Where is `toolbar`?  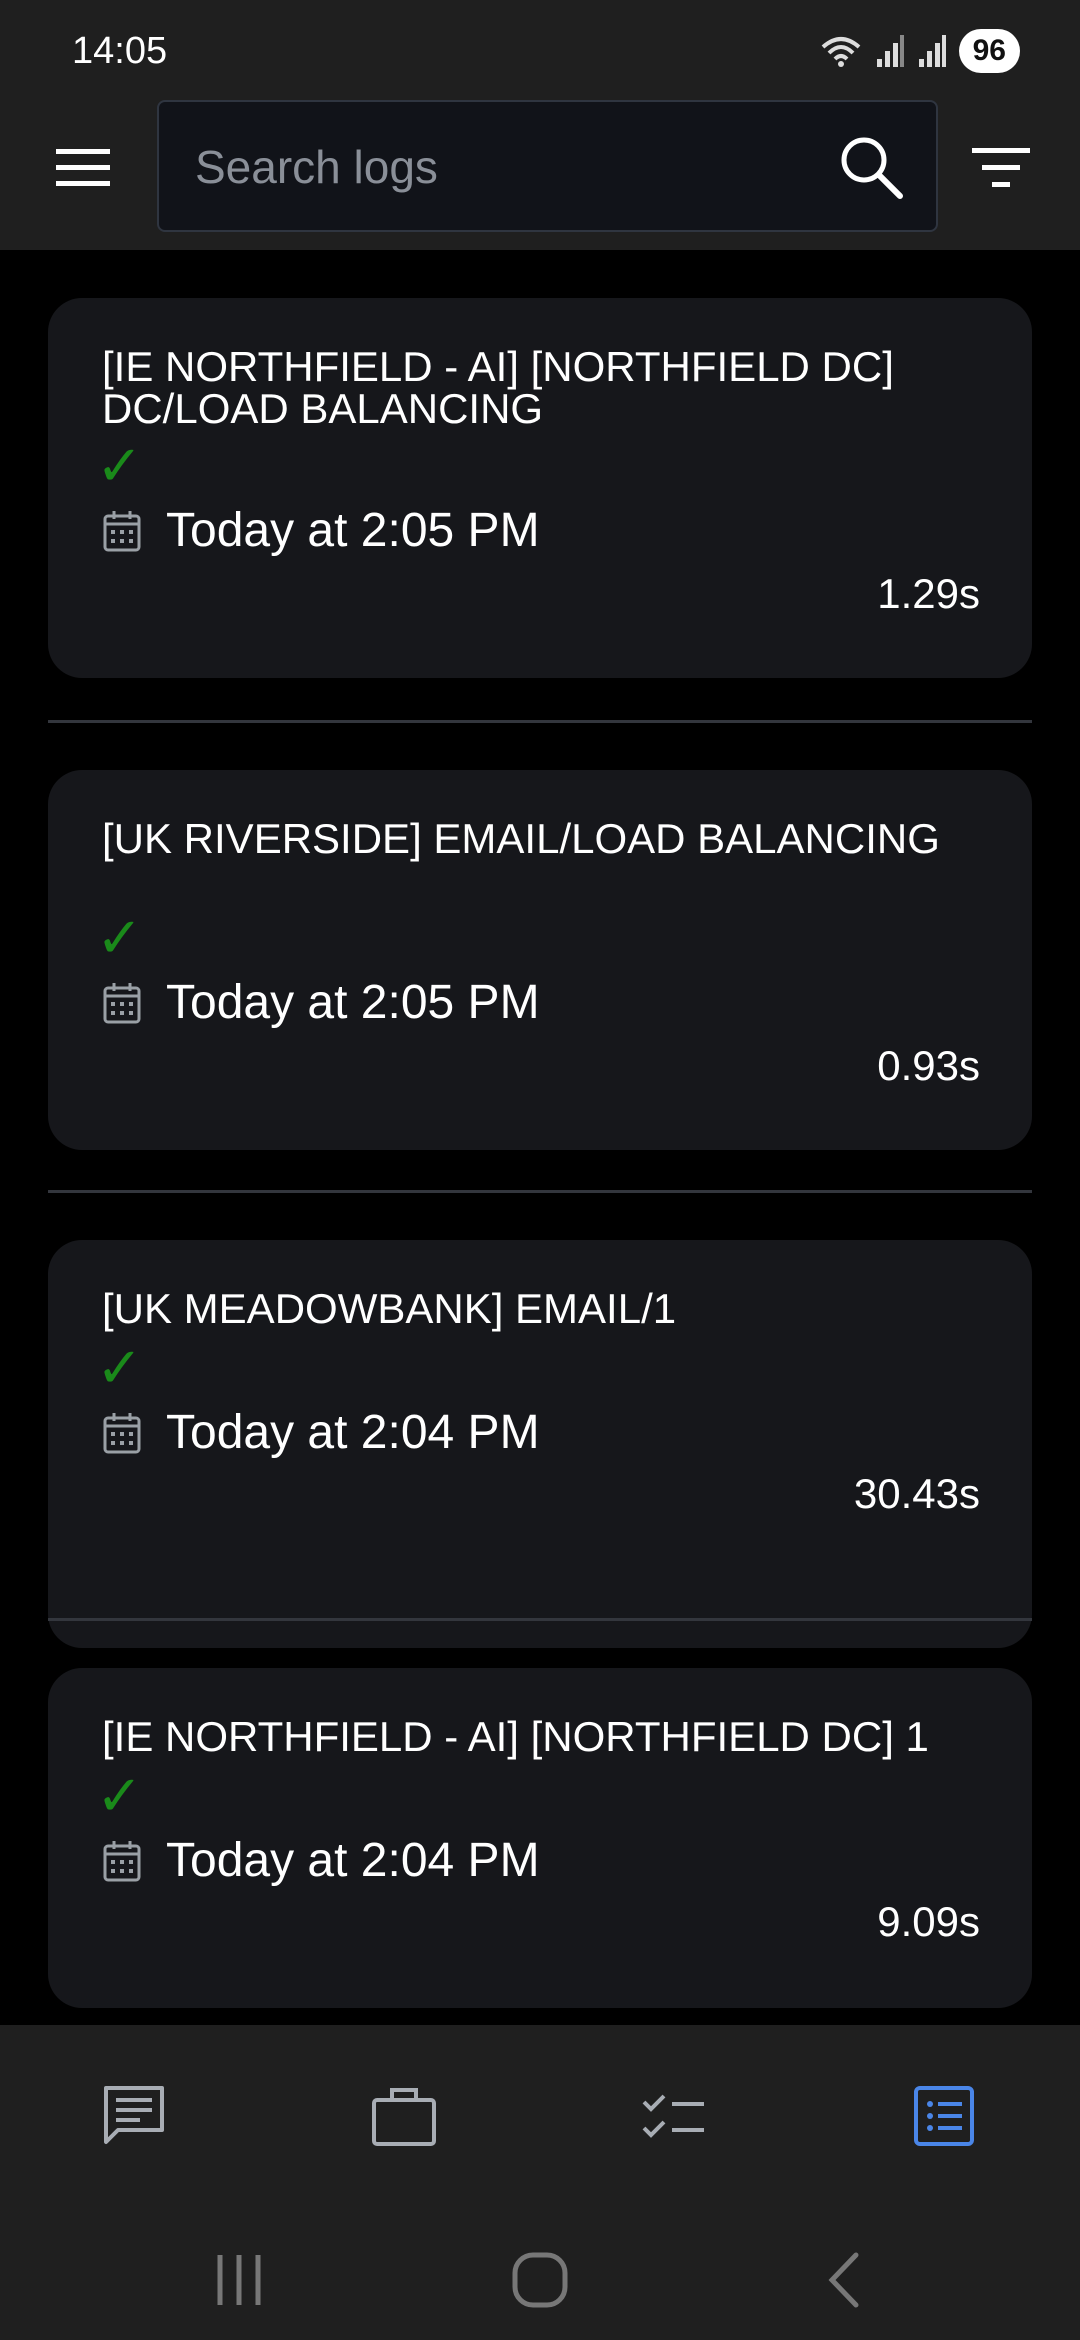 toolbar is located at coordinates (540, 172).